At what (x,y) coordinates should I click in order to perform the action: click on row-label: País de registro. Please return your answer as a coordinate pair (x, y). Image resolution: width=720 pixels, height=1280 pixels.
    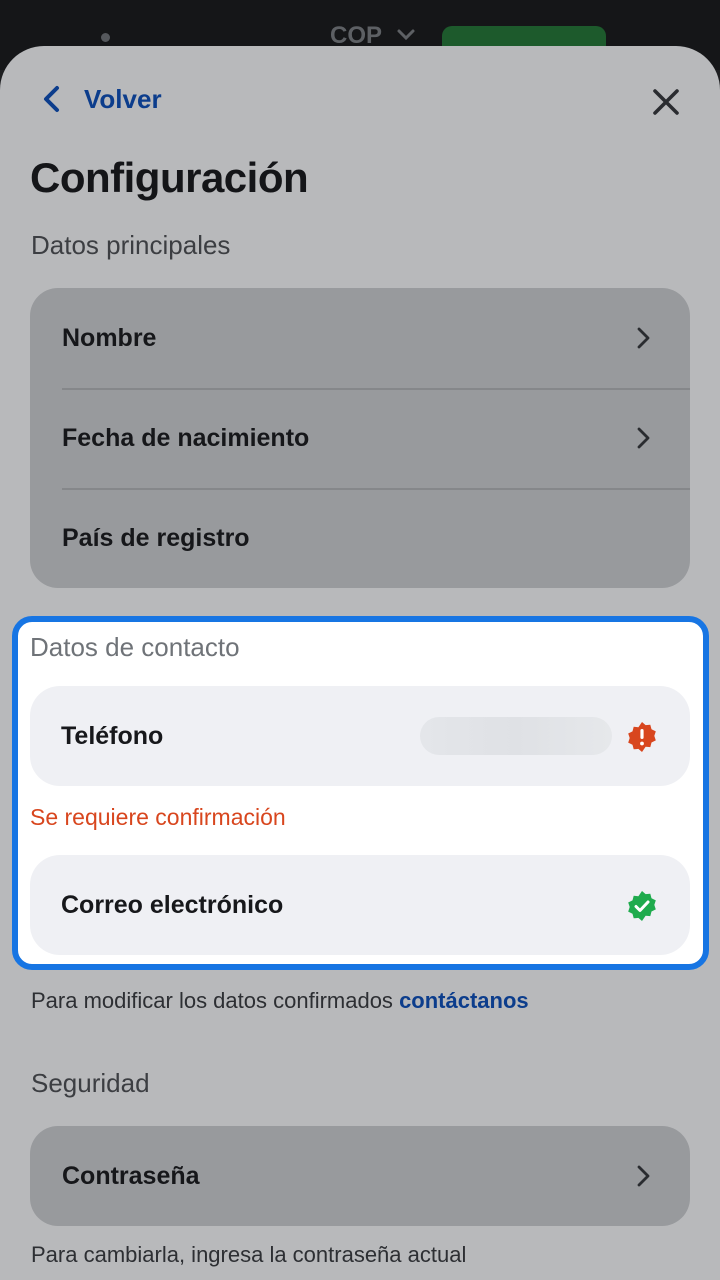
    Looking at the image, I should click on (156, 537).